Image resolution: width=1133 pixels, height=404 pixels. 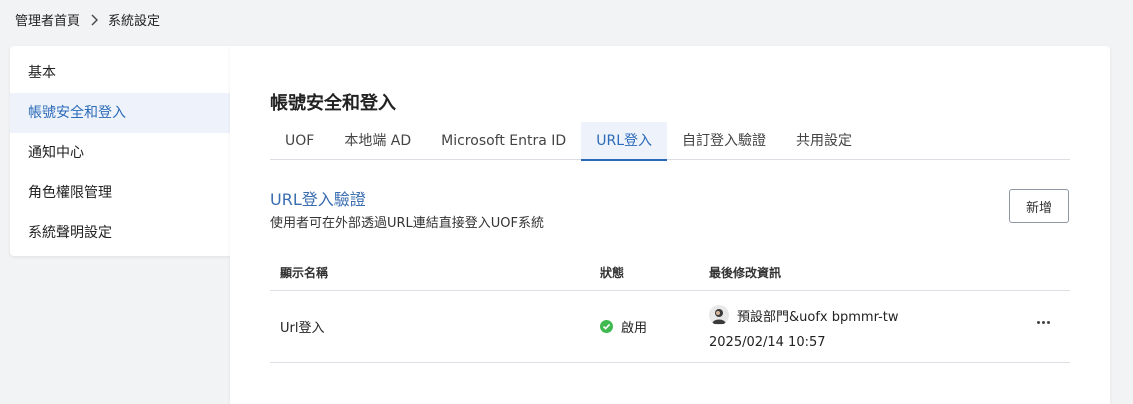 What do you see at coordinates (503, 141) in the screenshot?
I see `tab-microsoft-entra-id: Microsoft Entra ID` at bounding box center [503, 141].